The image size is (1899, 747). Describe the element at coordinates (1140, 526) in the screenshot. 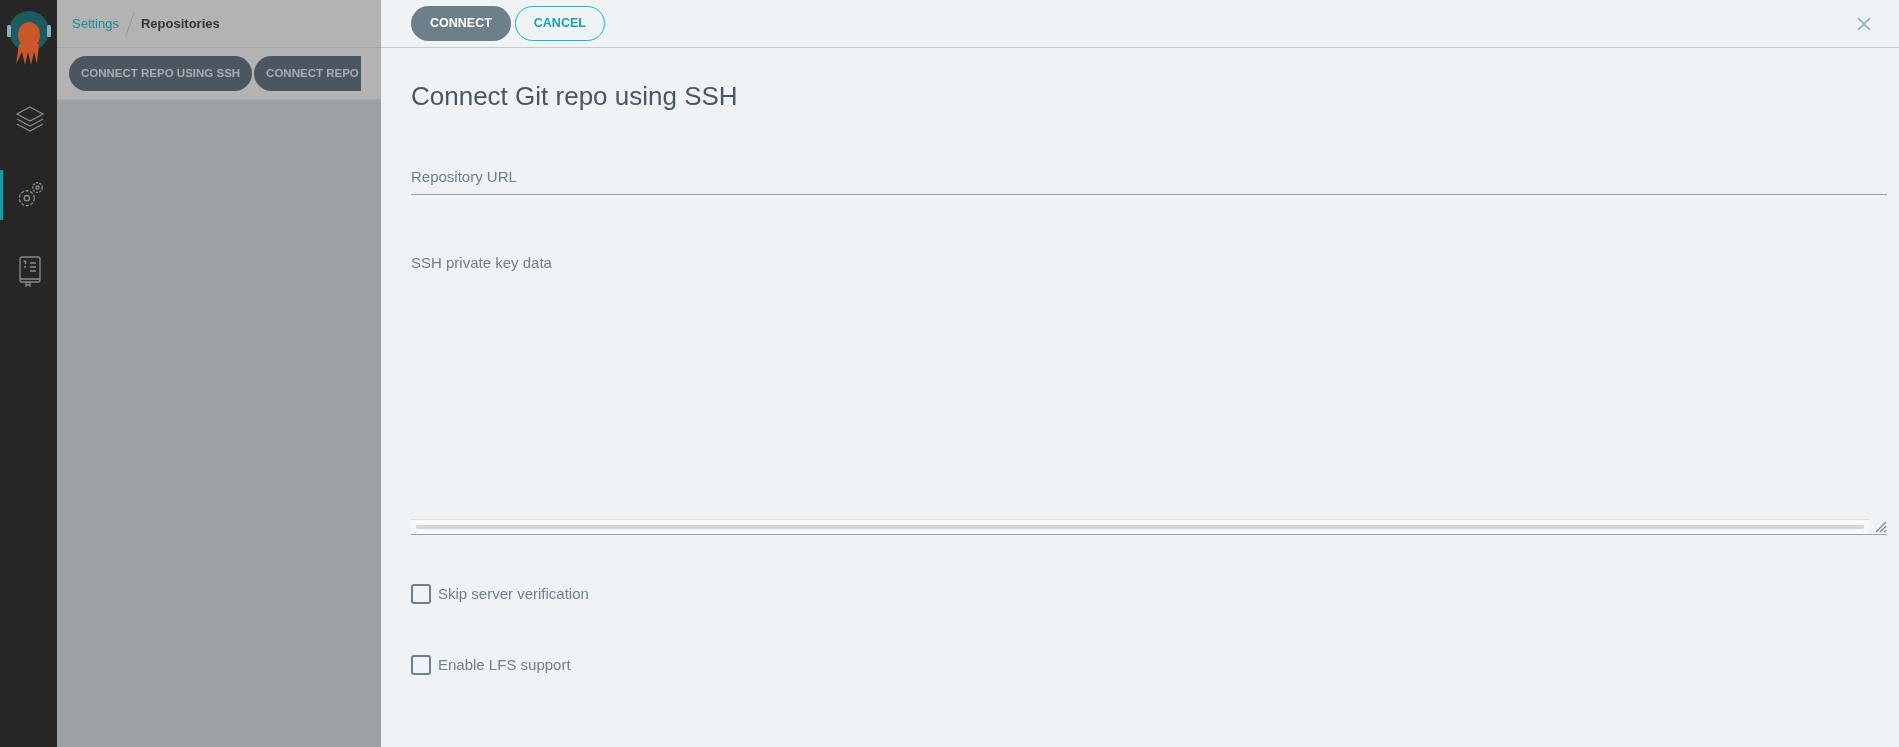

I see `scrollbar` at that location.